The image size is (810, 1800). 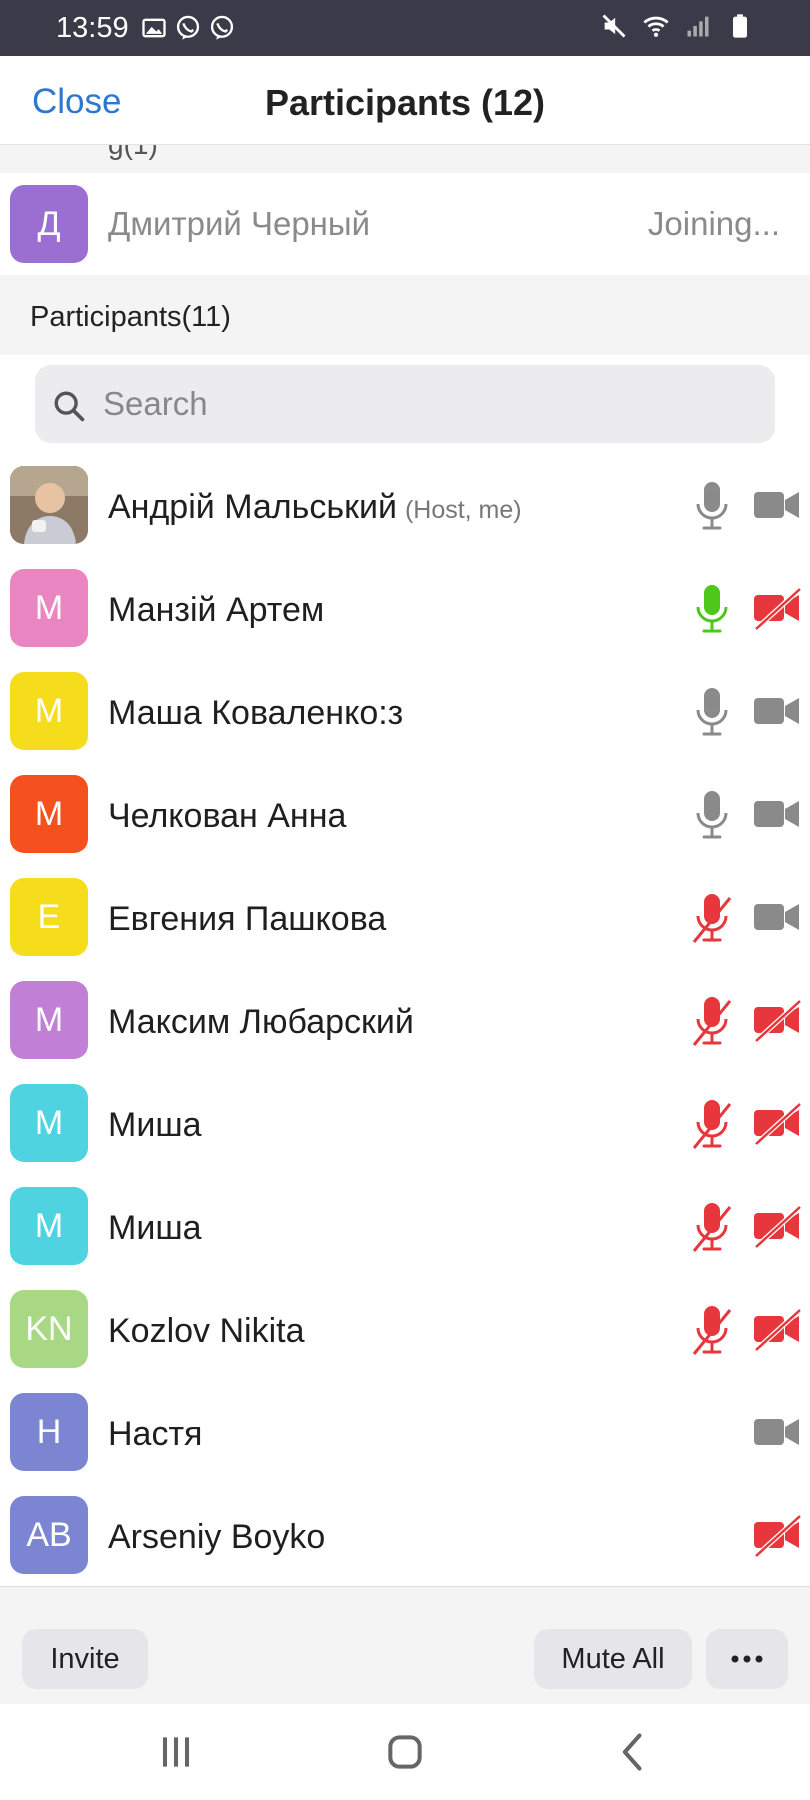 I want to click on participant-name: Челкован Анна, so click(x=227, y=816).